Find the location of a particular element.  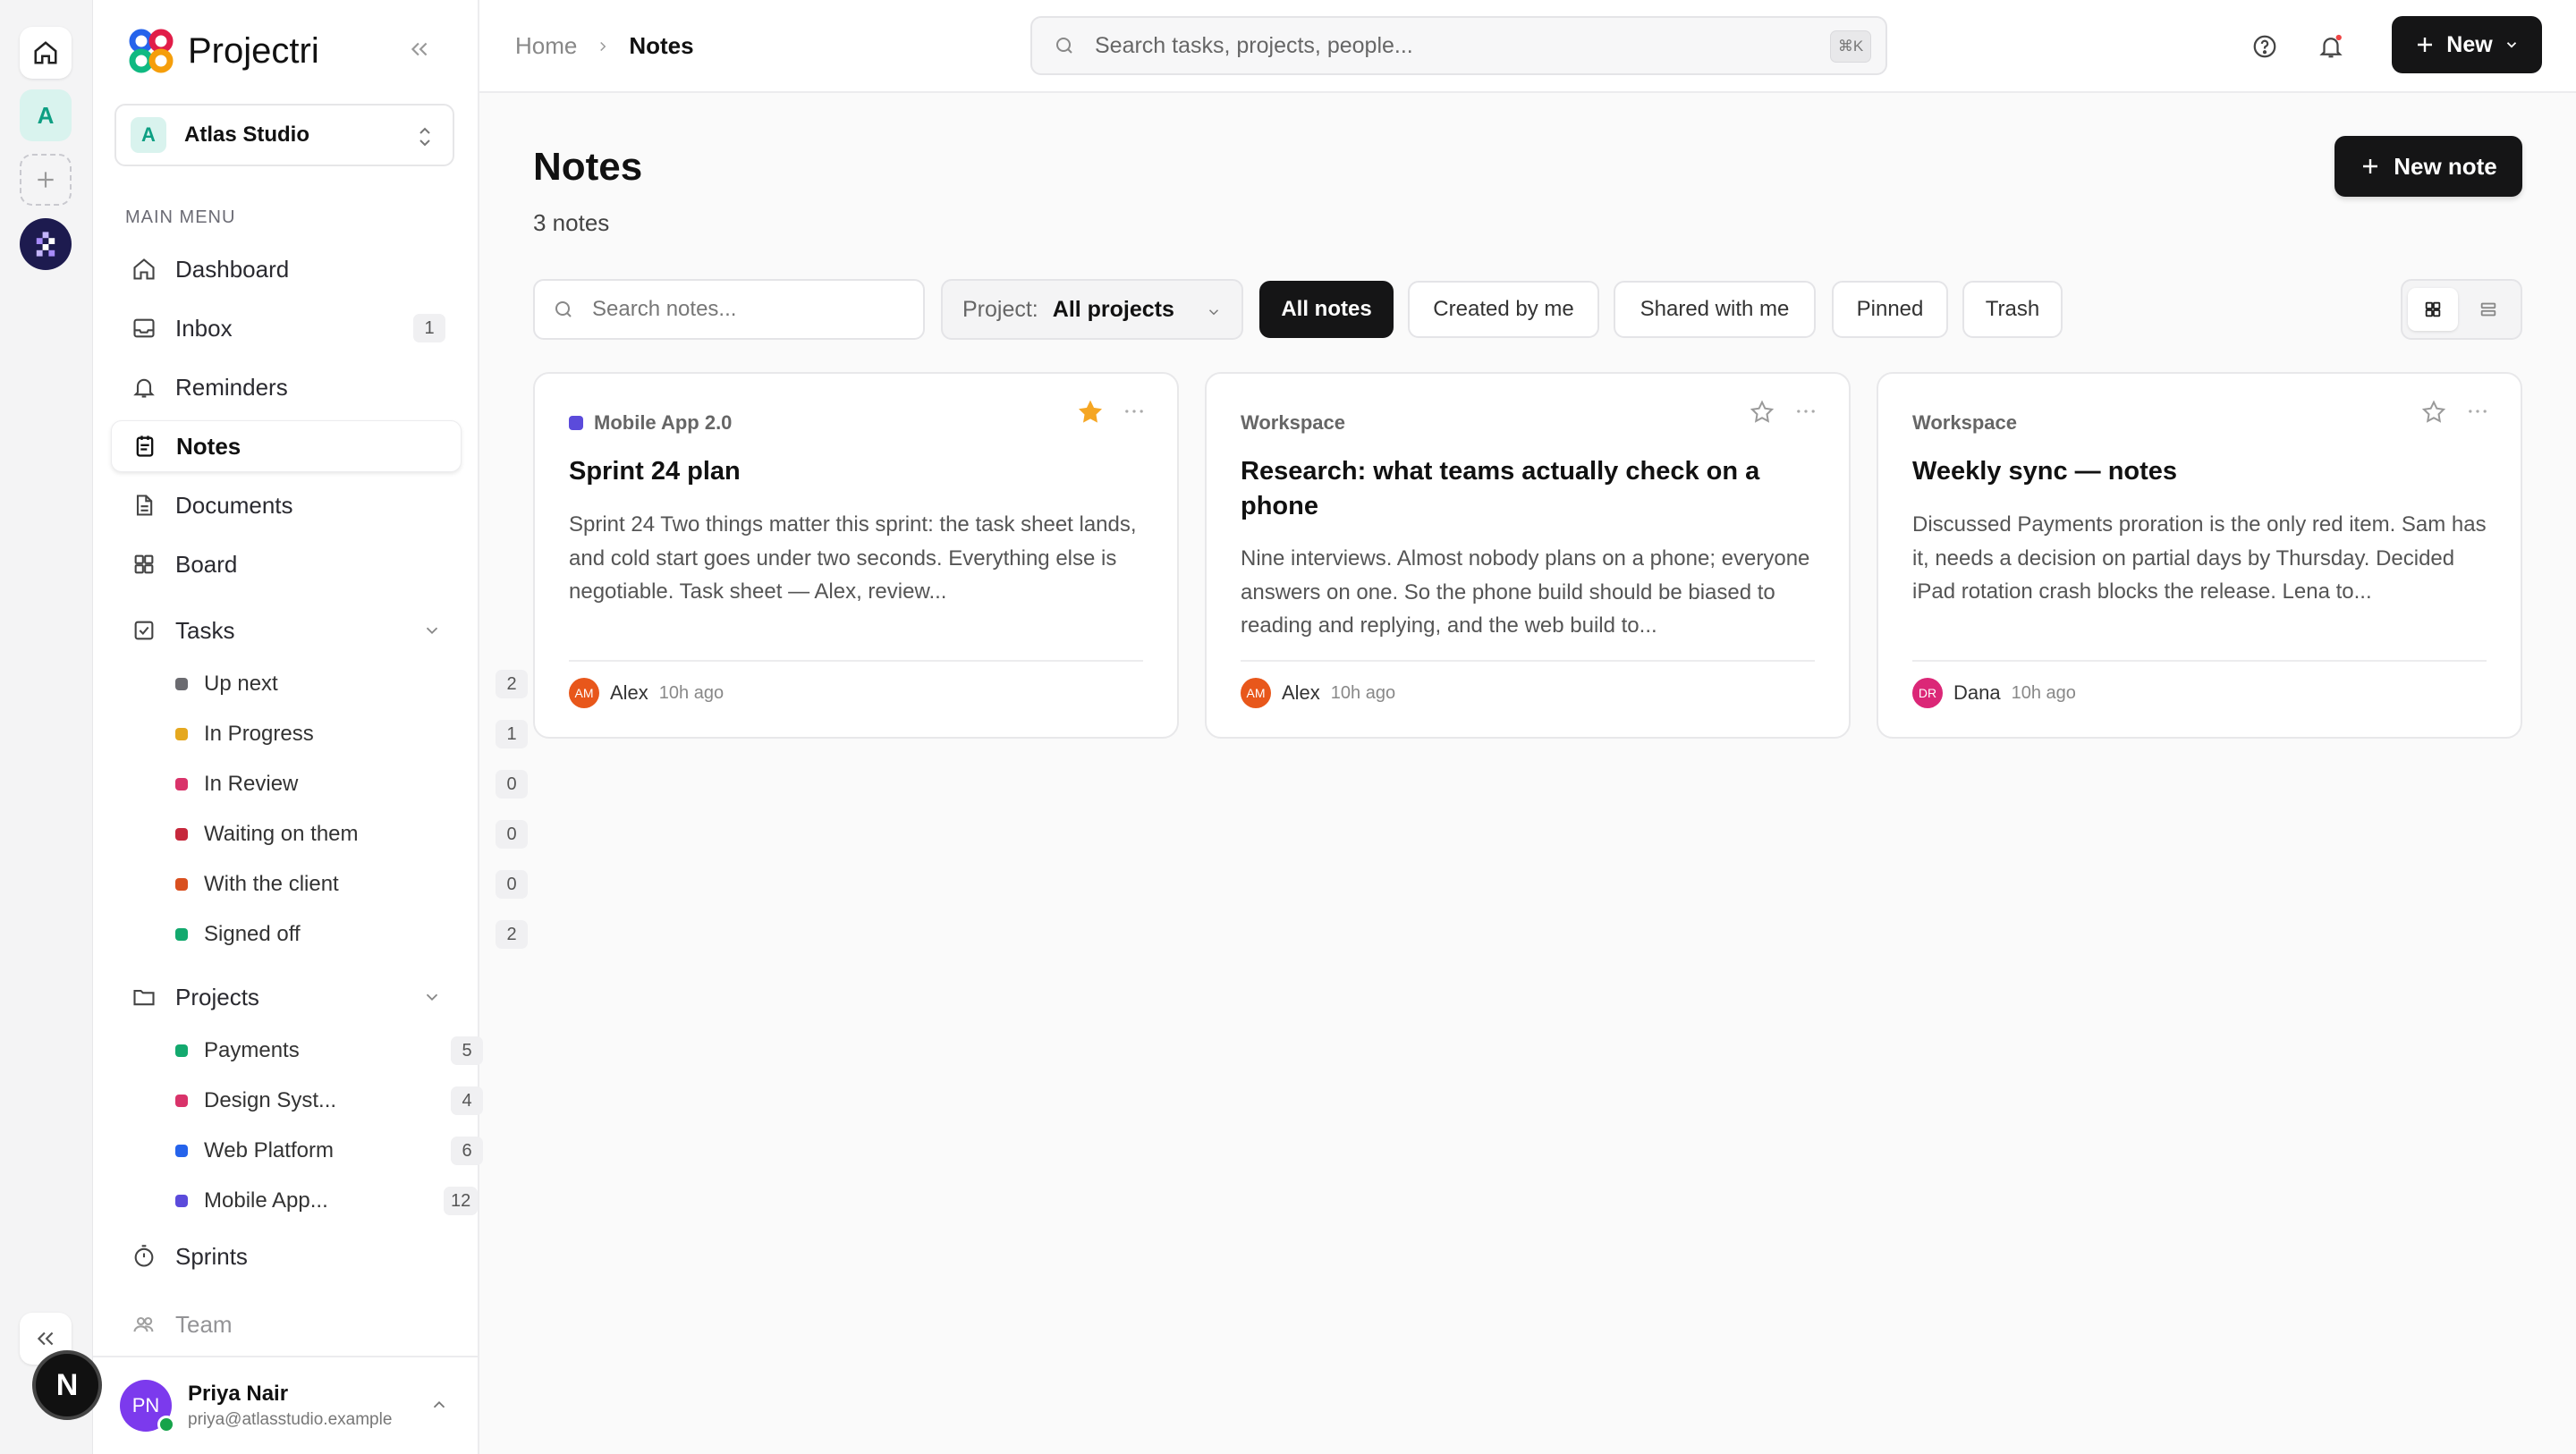

grid-icon is located at coordinates (2433, 309).